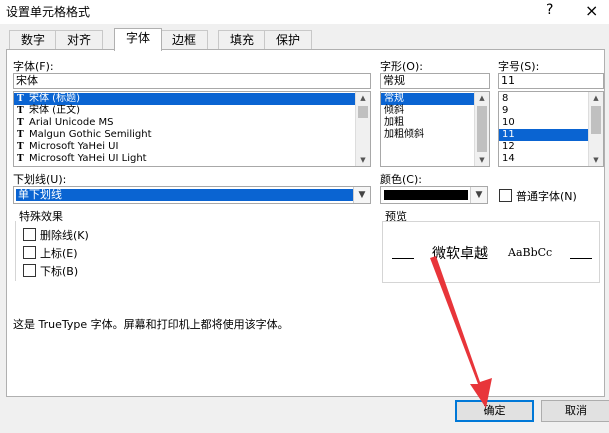 The width and height of the screenshot is (609, 433). I want to click on annotation-arrow-icon, so click(461, 332).